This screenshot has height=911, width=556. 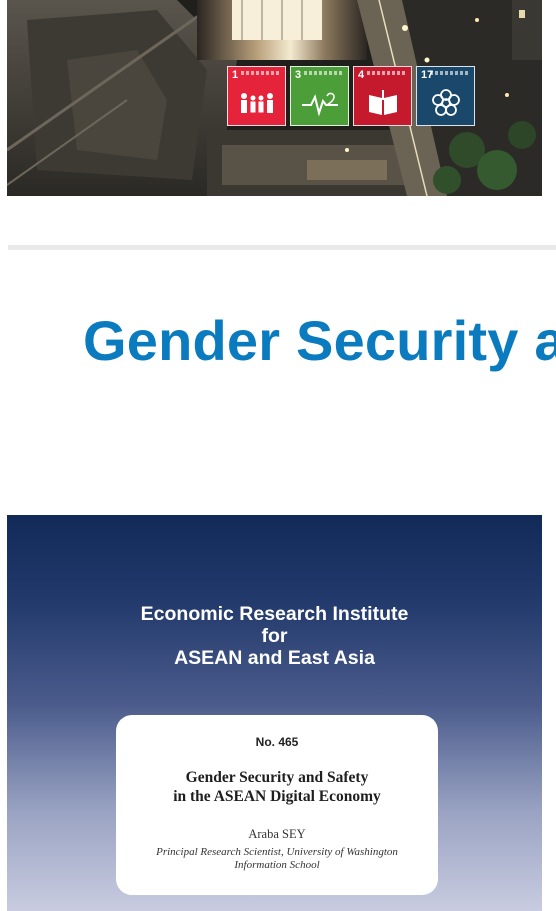 What do you see at coordinates (298, 75) in the screenshot?
I see `sdg-number: 3` at bounding box center [298, 75].